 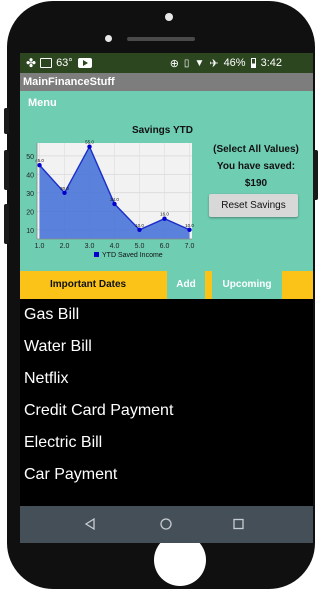 I want to click on bill-list-item: Car Payment, so click(x=166, y=475).